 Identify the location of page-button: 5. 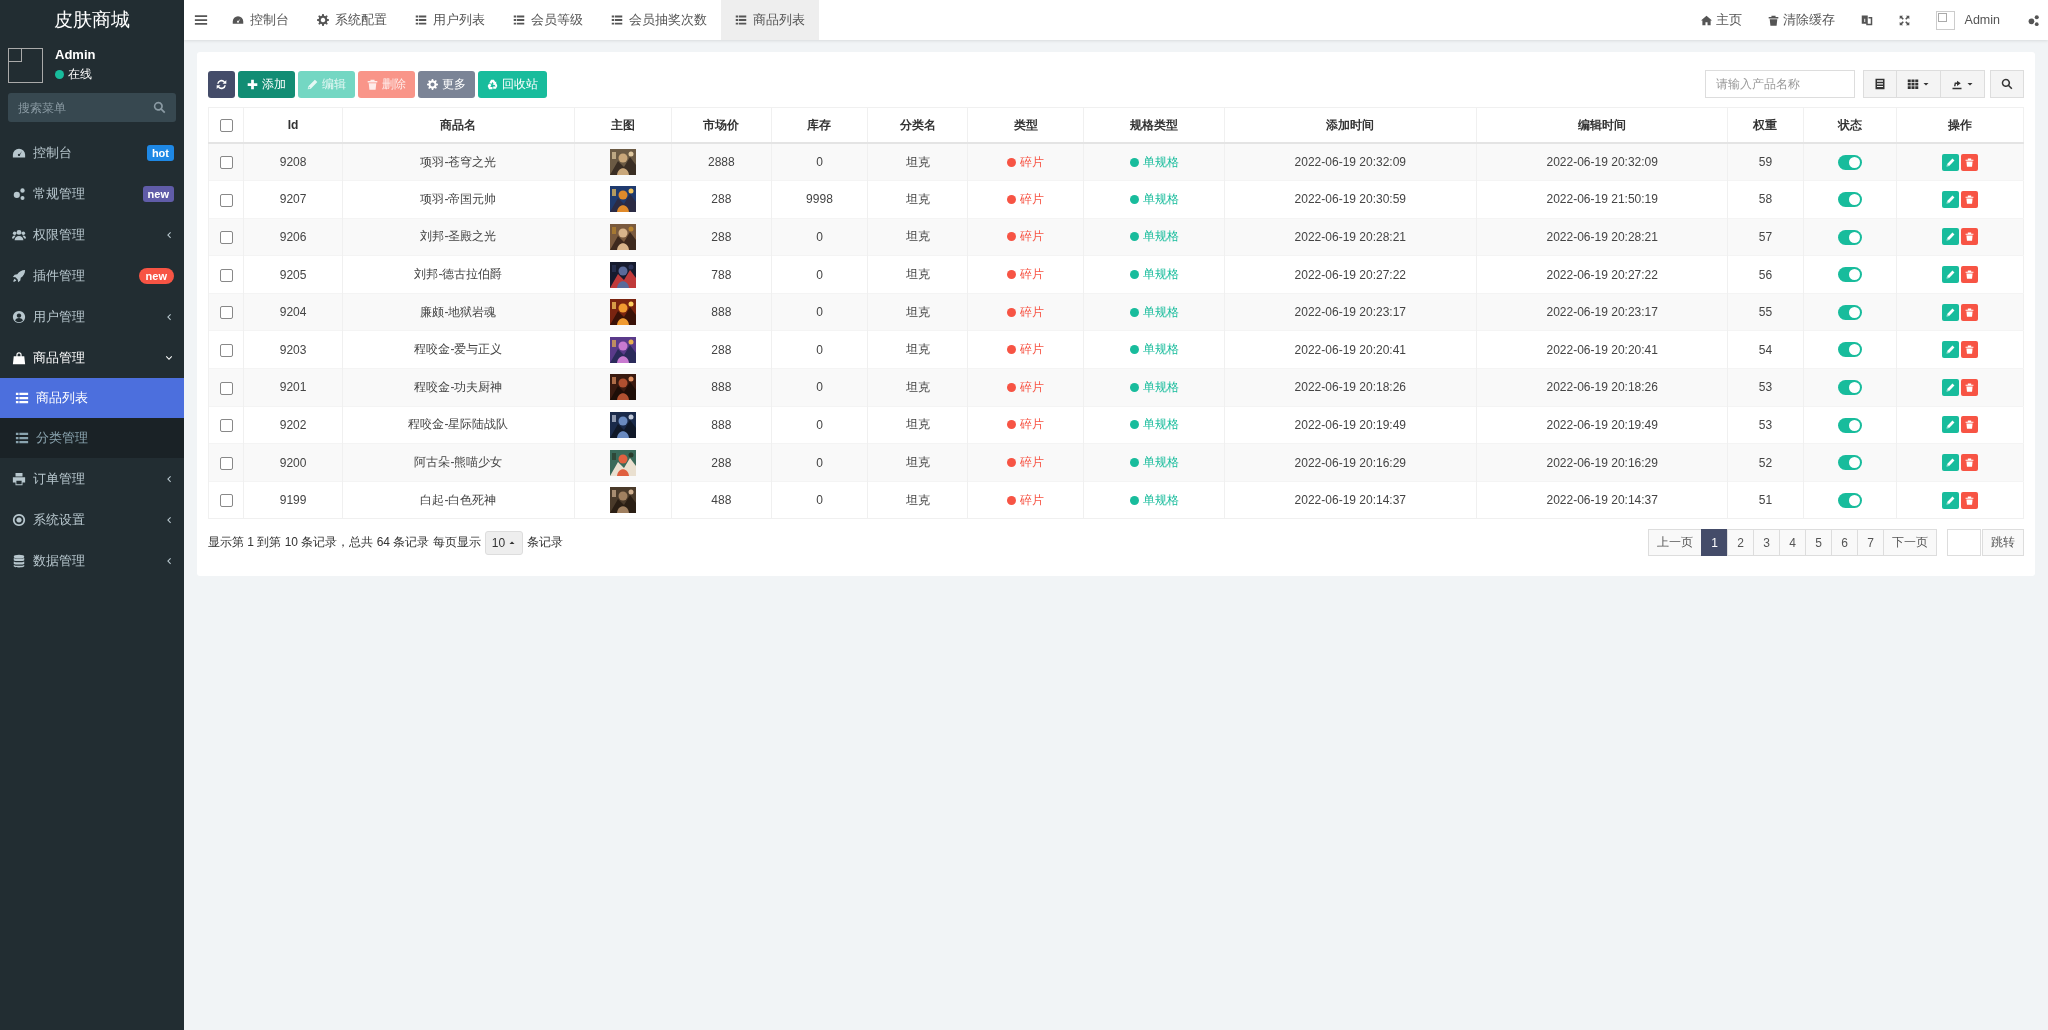
(1818, 543).